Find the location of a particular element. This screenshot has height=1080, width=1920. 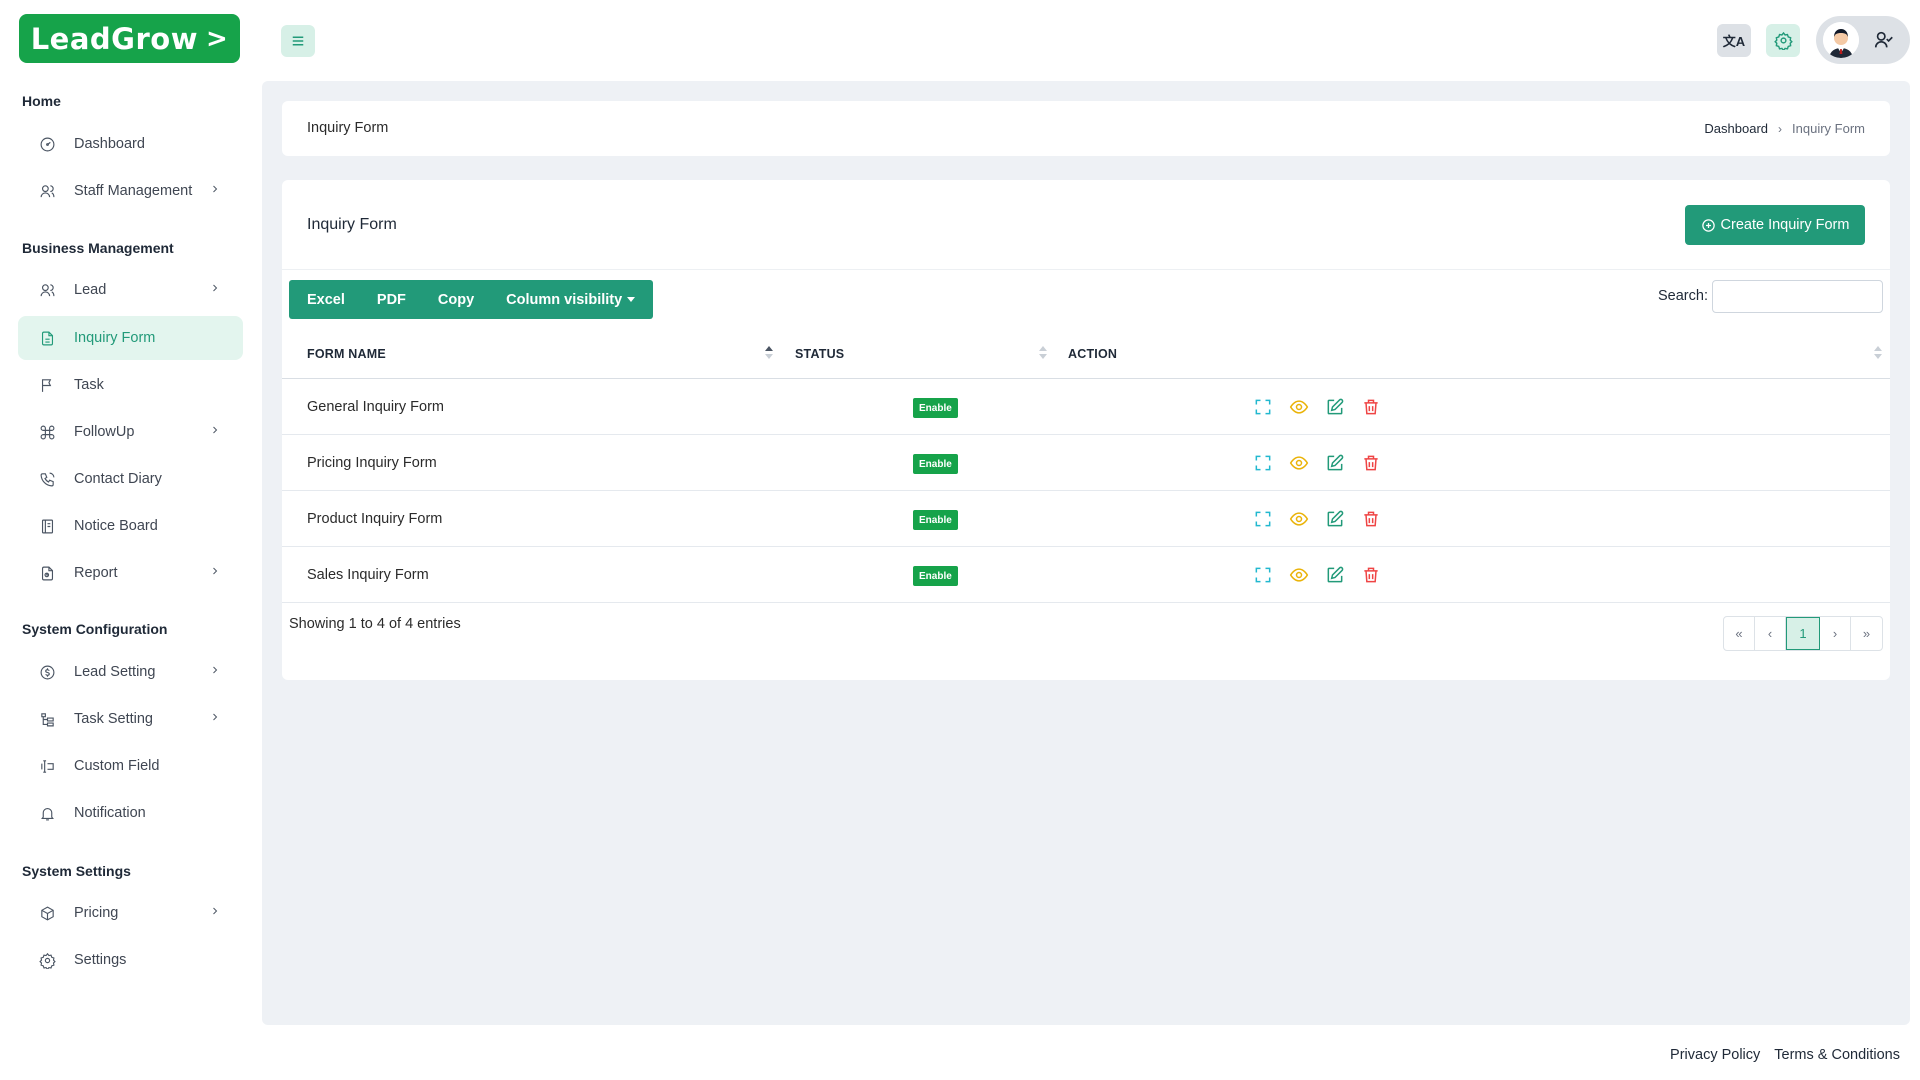

export-button-group: Excel PDF Copy Column visibility is located at coordinates (471, 299).